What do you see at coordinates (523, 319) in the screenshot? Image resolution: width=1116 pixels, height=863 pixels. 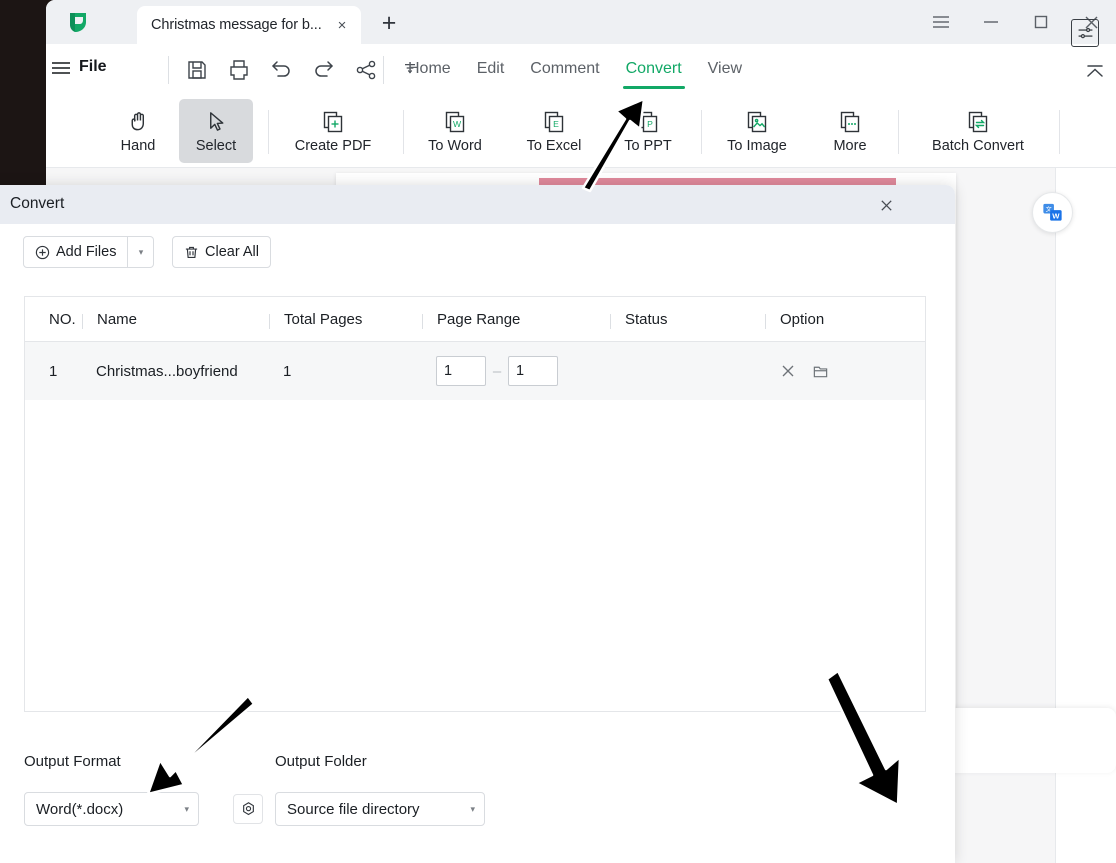 I see `column-header-page-range: Page Range` at bounding box center [523, 319].